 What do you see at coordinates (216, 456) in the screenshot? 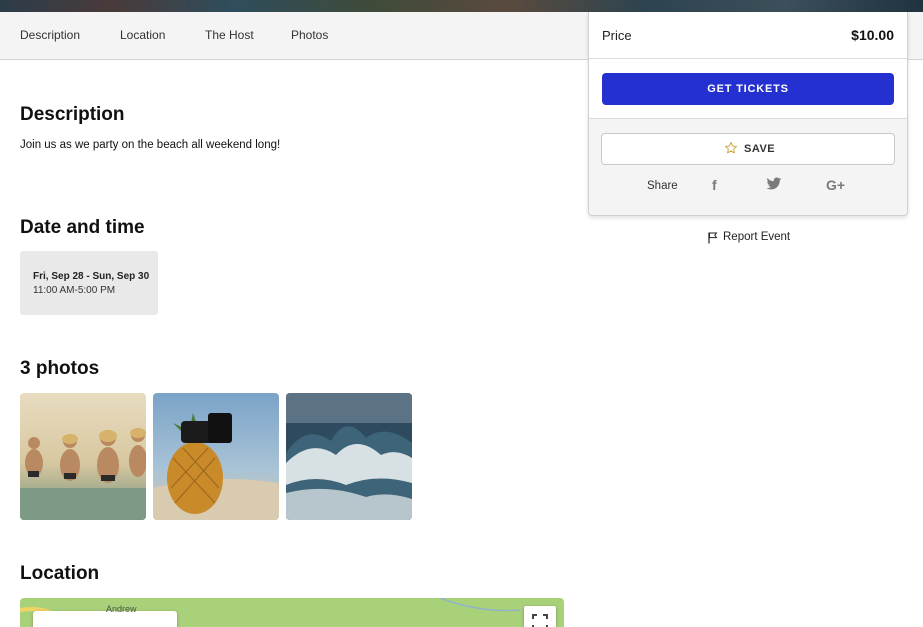
I see `pineapple-sunglasses-photo` at bounding box center [216, 456].